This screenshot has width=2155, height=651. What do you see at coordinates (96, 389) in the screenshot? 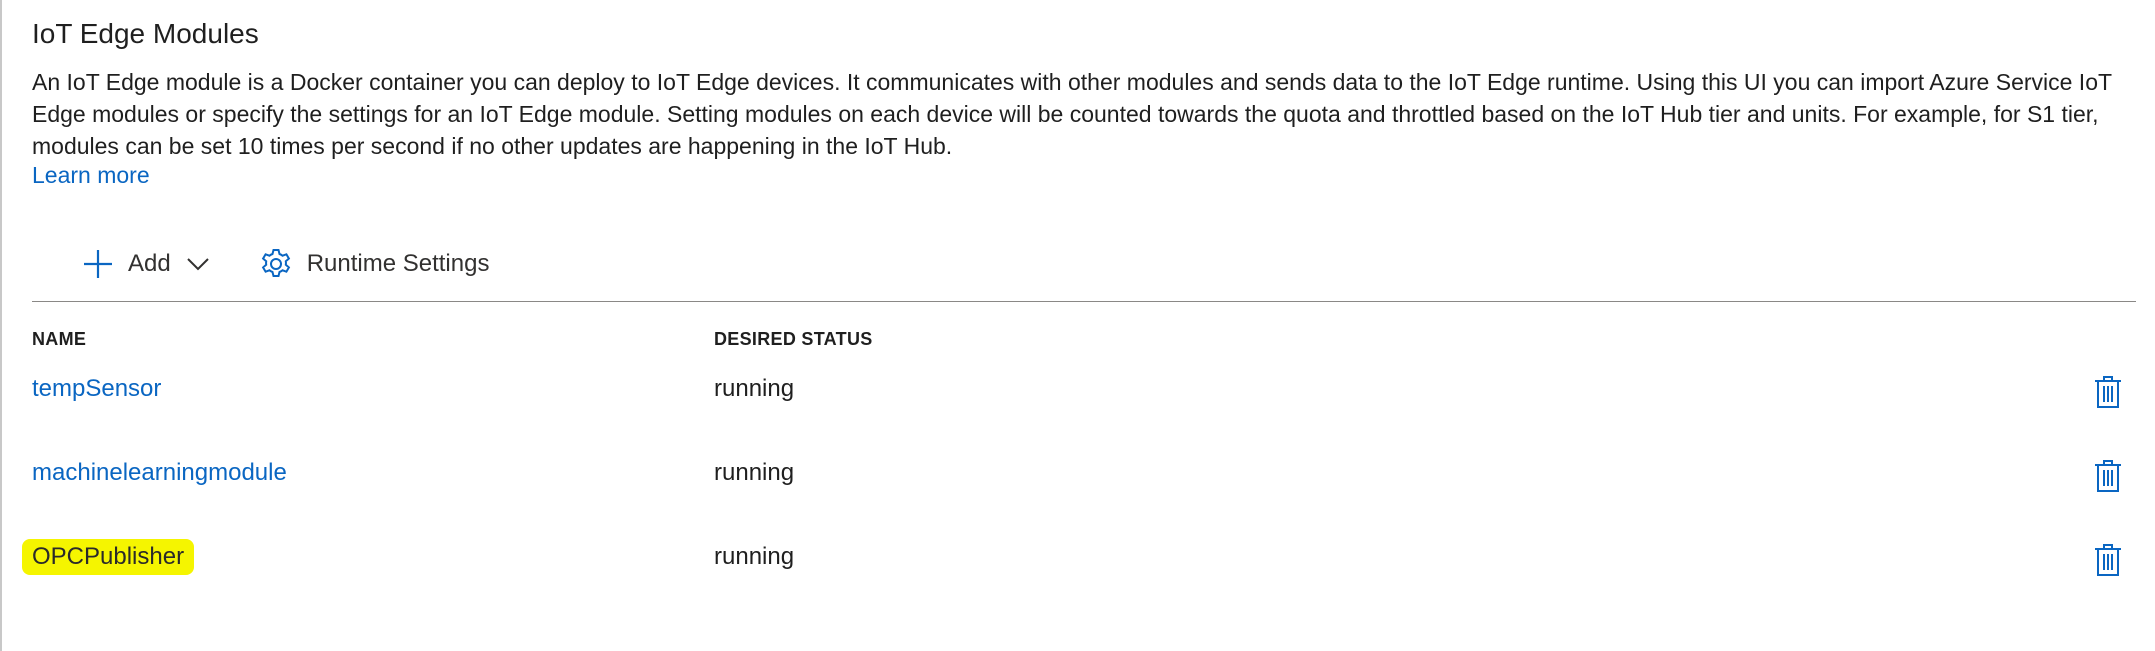
I see `module-name-link: tempSensor` at bounding box center [96, 389].